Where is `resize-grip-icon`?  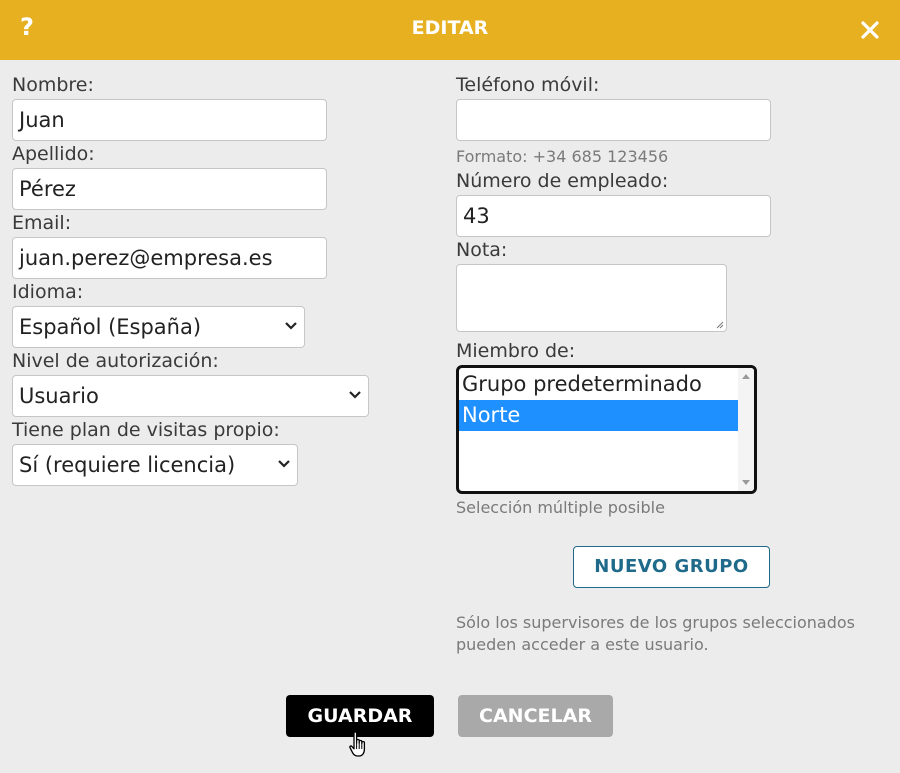 resize-grip-icon is located at coordinates (720, 325).